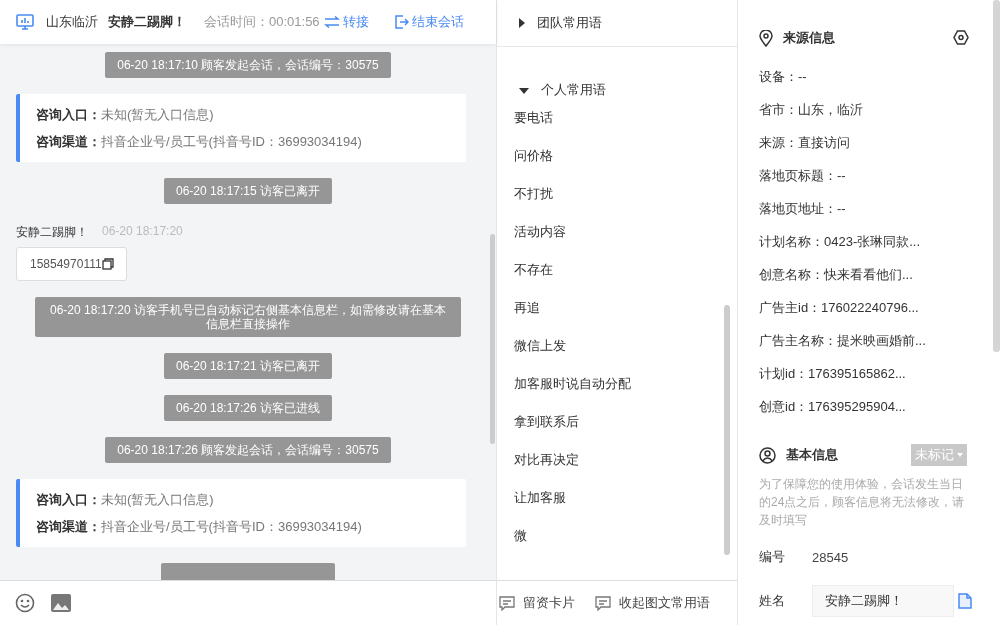 The image size is (1003, 625). I want to click on monitor-icon, so click(25, 22).